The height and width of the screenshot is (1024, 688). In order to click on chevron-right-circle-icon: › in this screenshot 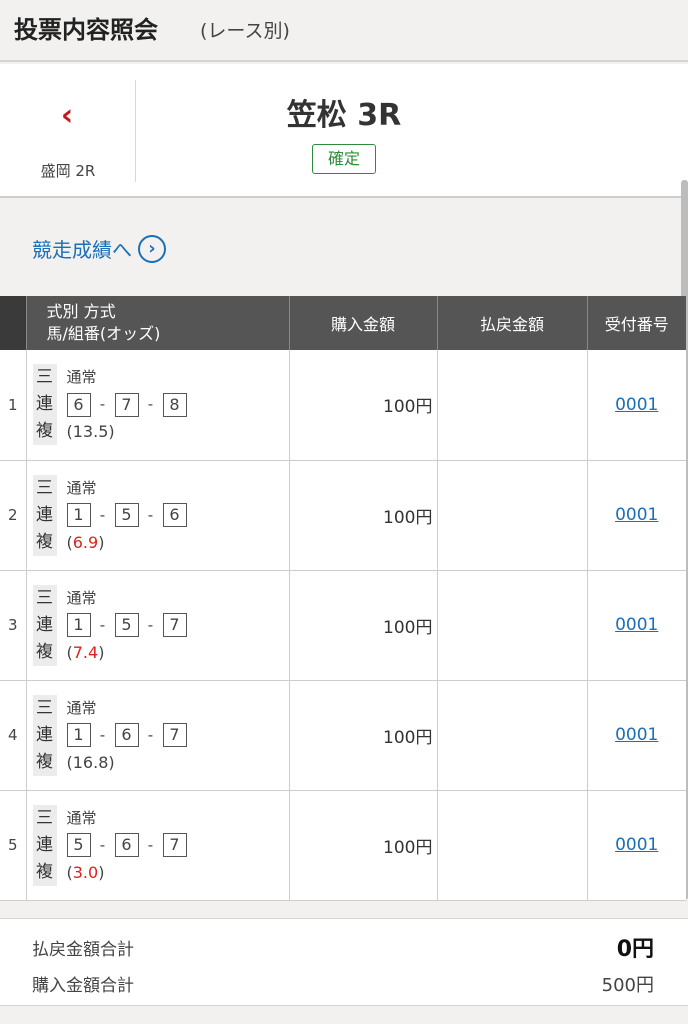, I will do `click(152, 248)`.